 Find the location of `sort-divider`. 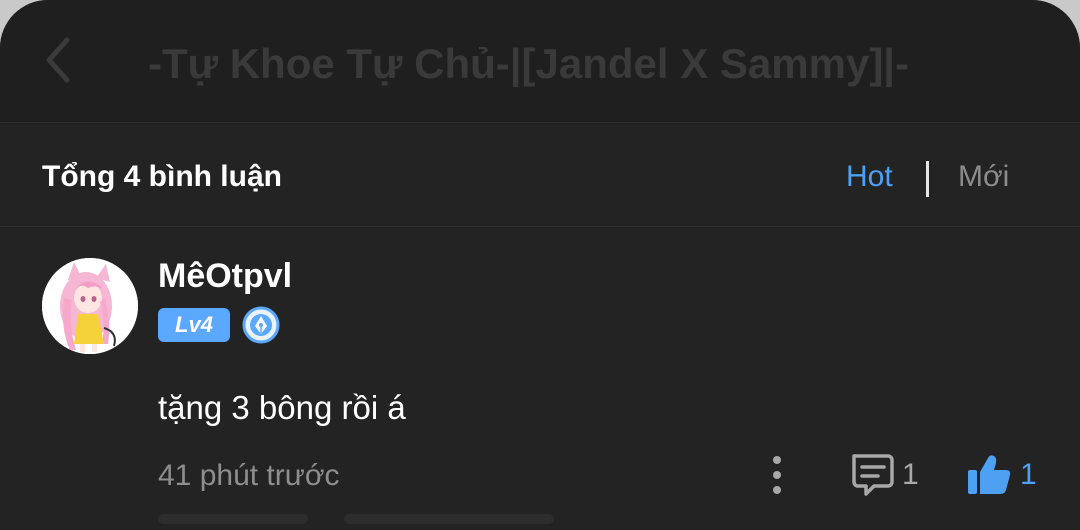

sort-divider is located at coordinates (927, 179).